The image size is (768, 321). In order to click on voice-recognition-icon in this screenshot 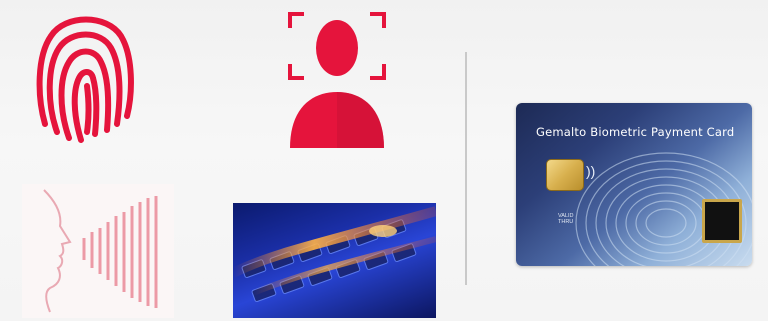, I will do `click(98, 251)`.